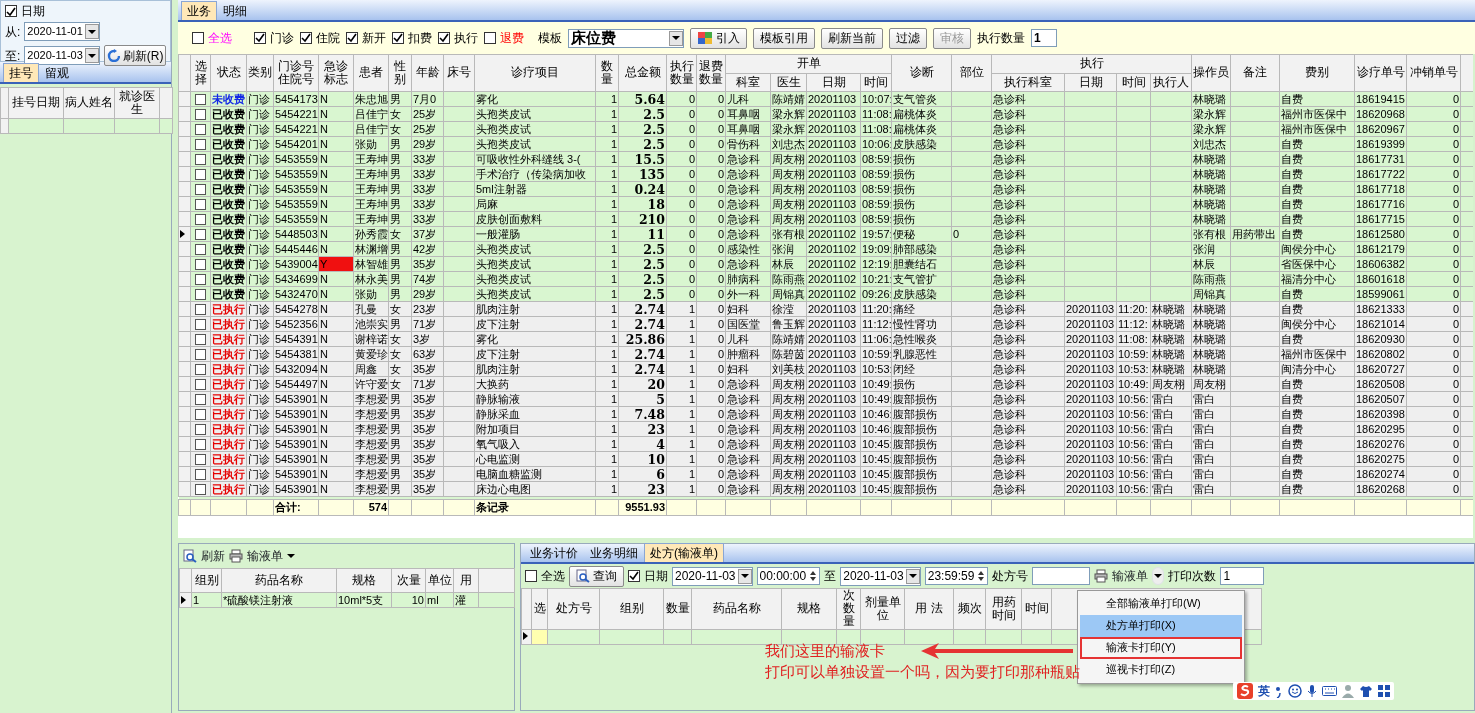 Image resolution: width=1475 pixels, height=713 pixels. Describe the element at coordinates (1366, 691) in the screenshot. I see `shirt-icon` at that location.